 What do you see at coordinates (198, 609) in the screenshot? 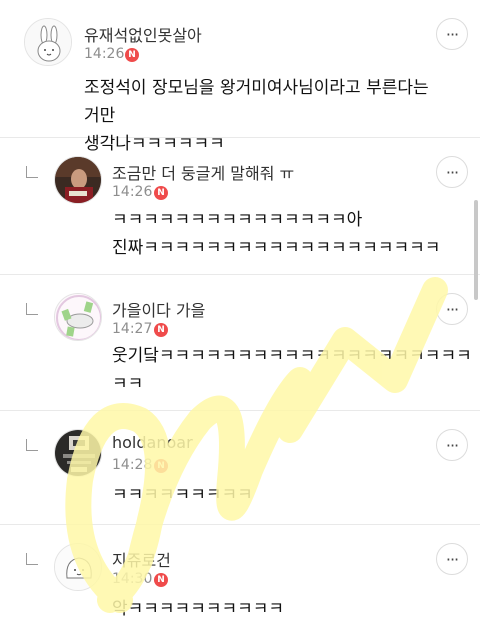
I see `comment-text: 악ㅋㅋㅋㅋㅋㅋㅋㅋㅋㅋ` at bounding box center [198, 609].